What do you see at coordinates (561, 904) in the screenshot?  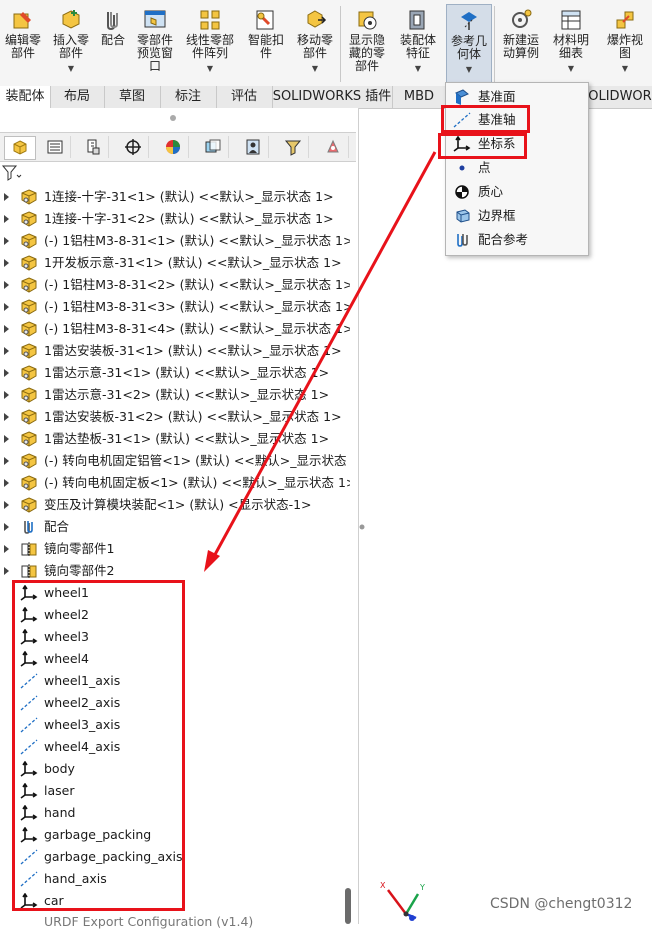 I see `watermark: CSDN @chengt0312` at bounding box center [561, 904].